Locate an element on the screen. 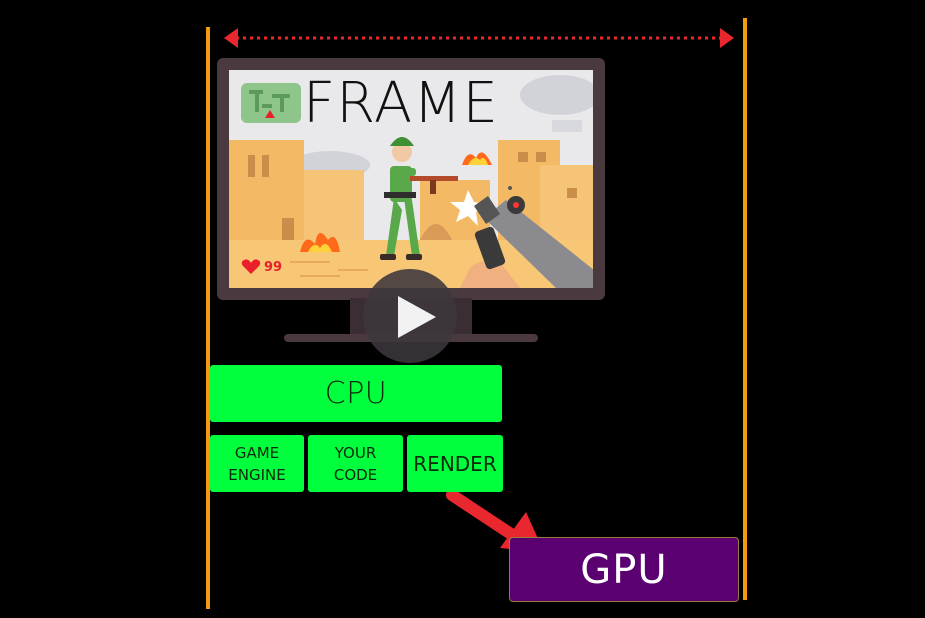 This screenshot has width=925, height=618. game-engine-label: GAME ENGINE is located at coordinates (257, 463).